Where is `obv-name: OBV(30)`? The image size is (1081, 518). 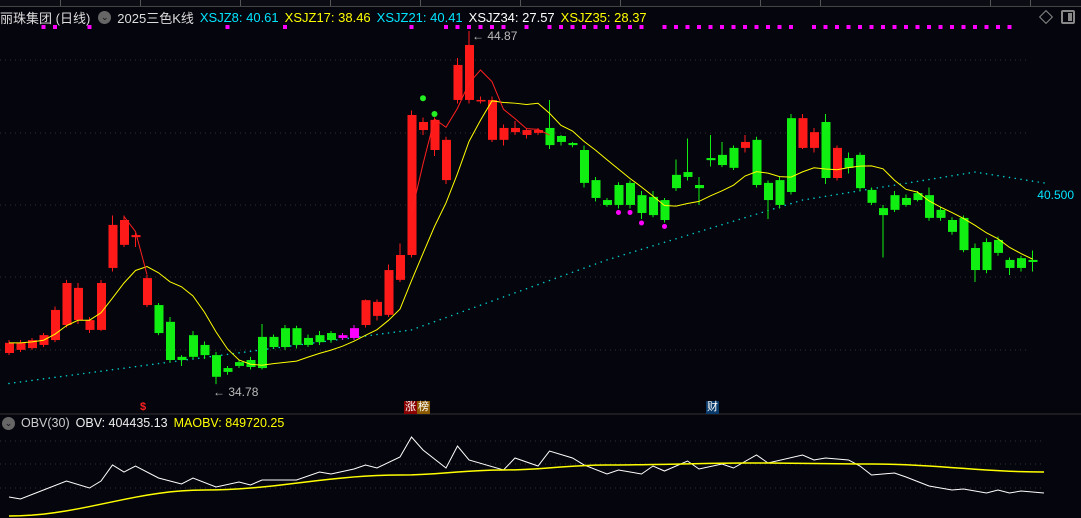 obv-name: OBV(30) is located at coordinates (45, 423).